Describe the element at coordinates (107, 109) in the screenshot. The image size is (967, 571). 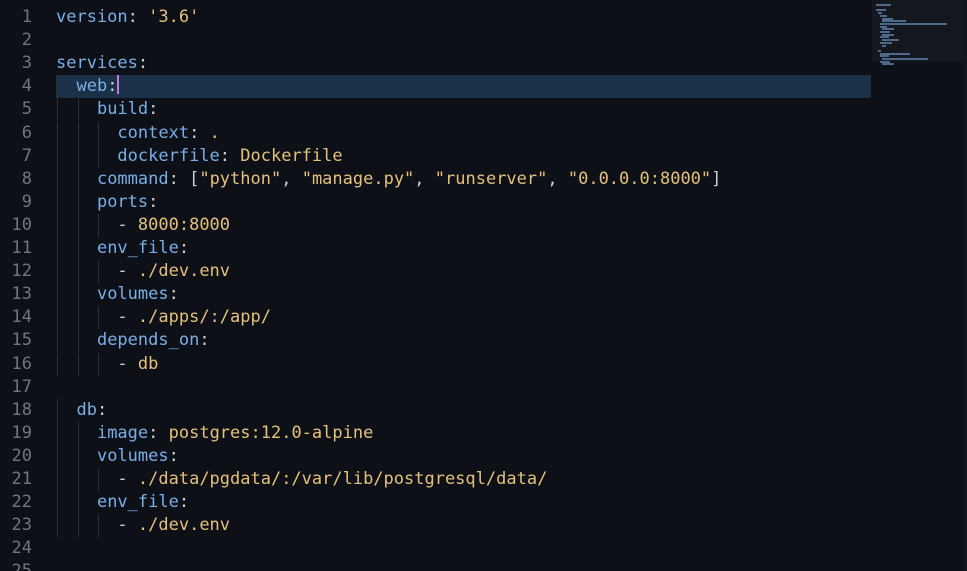
I see `code-line: build:` at that location.